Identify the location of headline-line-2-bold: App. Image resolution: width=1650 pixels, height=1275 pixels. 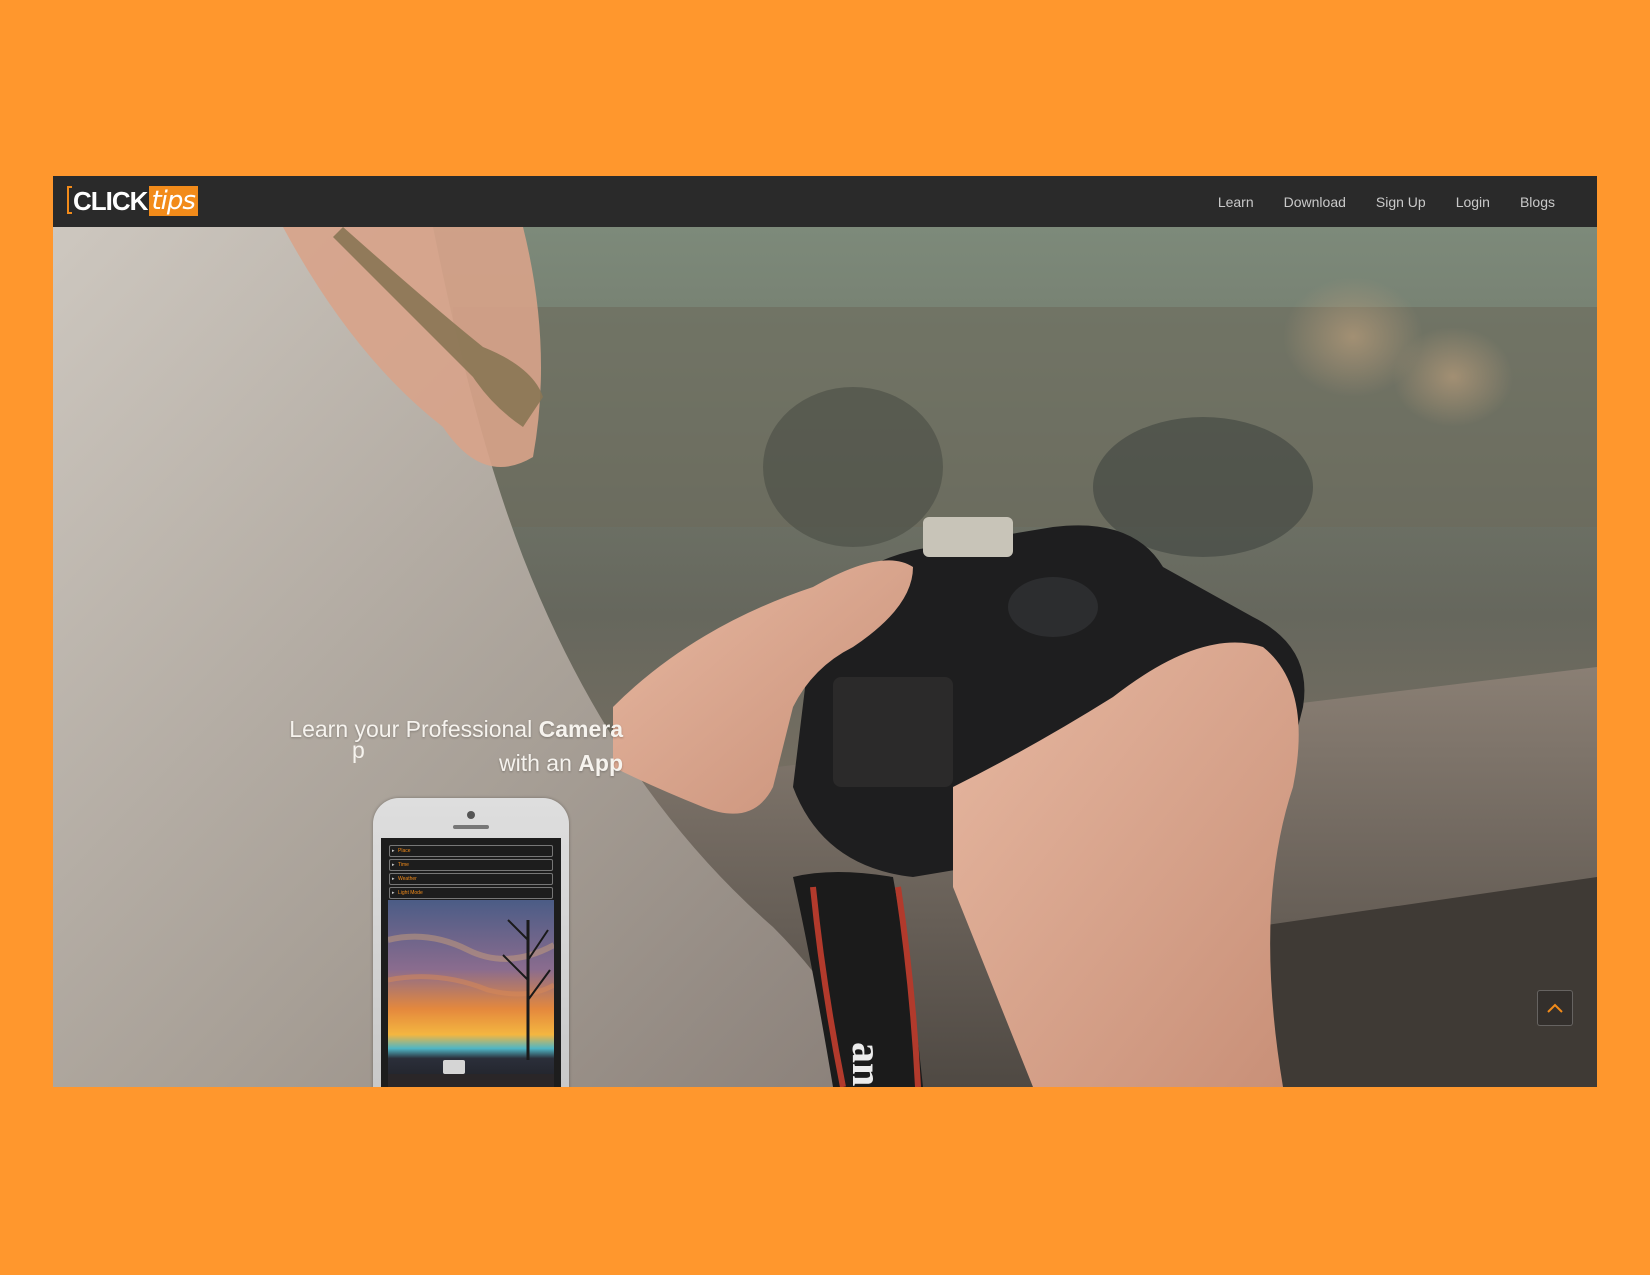
(600, 763).